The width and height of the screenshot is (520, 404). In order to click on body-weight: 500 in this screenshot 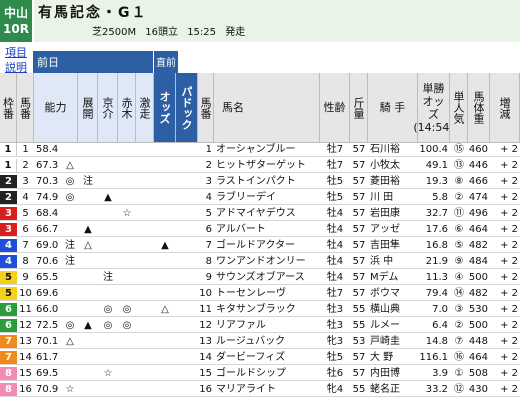, I will do `click(478, 325)`.